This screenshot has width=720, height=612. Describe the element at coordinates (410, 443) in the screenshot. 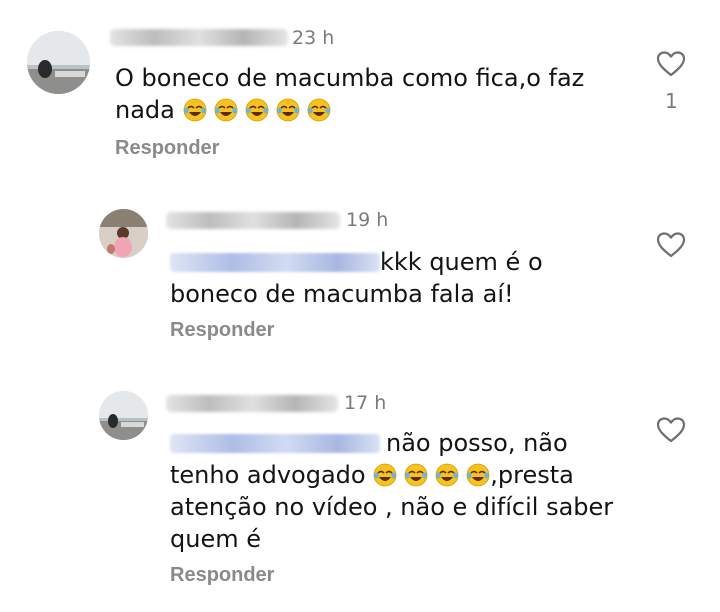

I see `comment-line: não posso, não` at that location.